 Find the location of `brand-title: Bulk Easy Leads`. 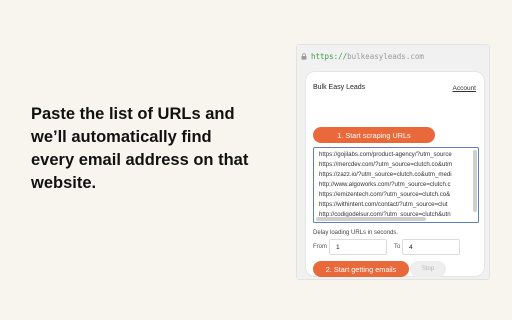

brand-title: Bulk Easy Leads is located at coordinates (339, 87).